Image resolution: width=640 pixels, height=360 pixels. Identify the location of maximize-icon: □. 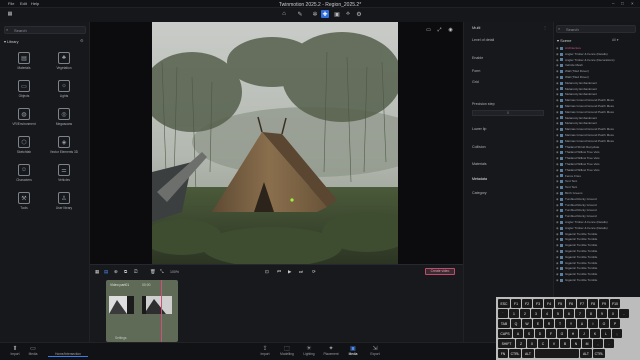
(622, 3).